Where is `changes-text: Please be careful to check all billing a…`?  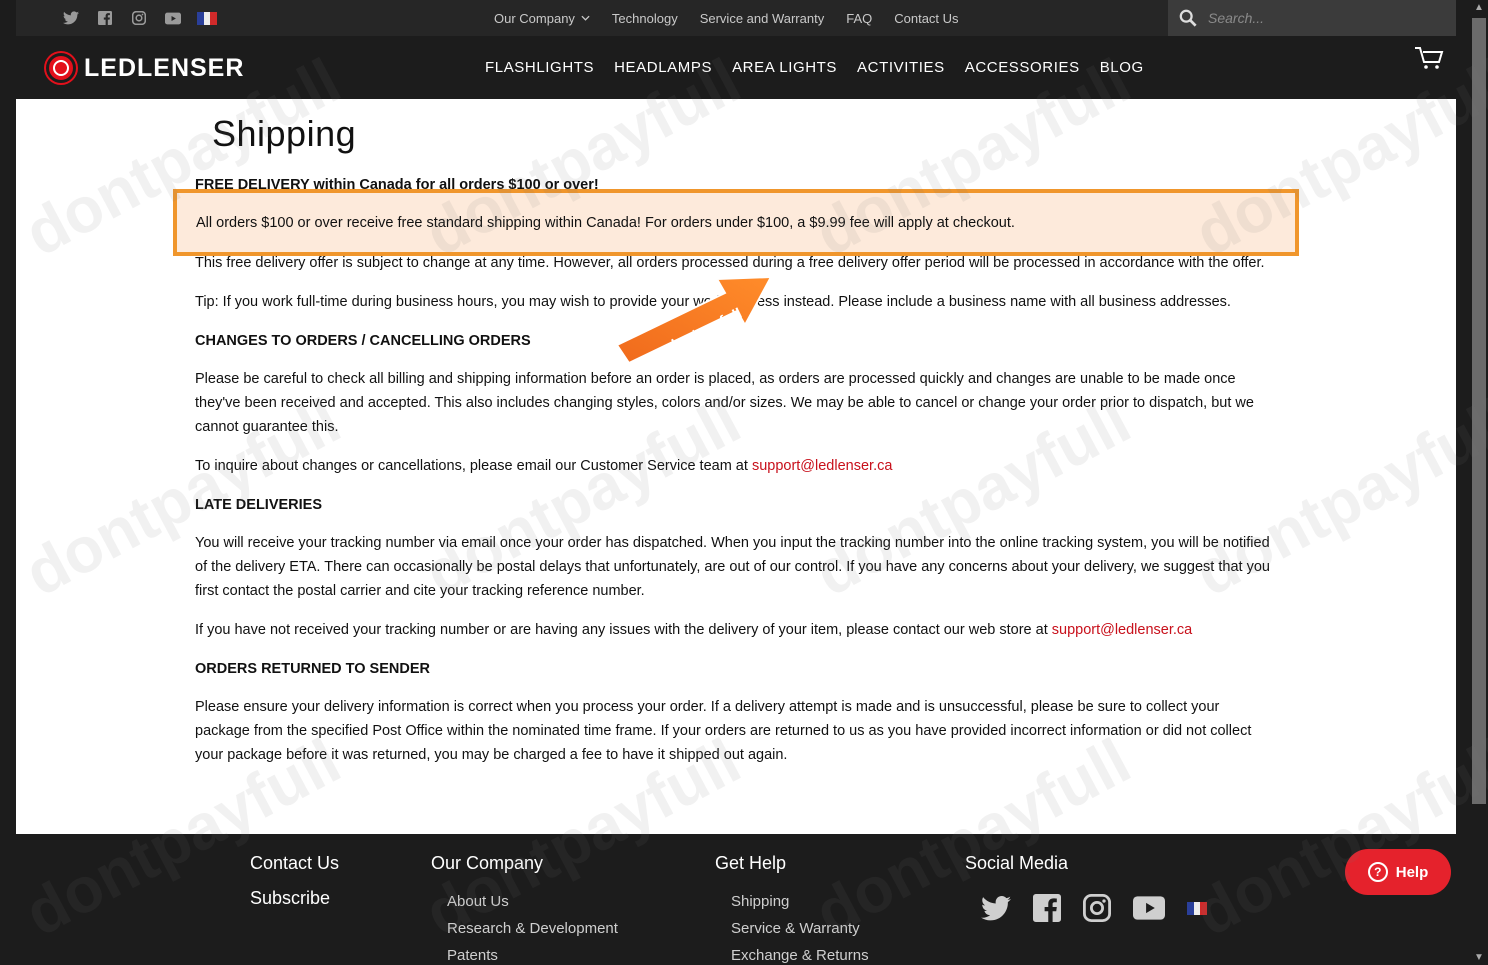 changes-text: Please be careful to check all billing a… is located at coordinates (724, 403).